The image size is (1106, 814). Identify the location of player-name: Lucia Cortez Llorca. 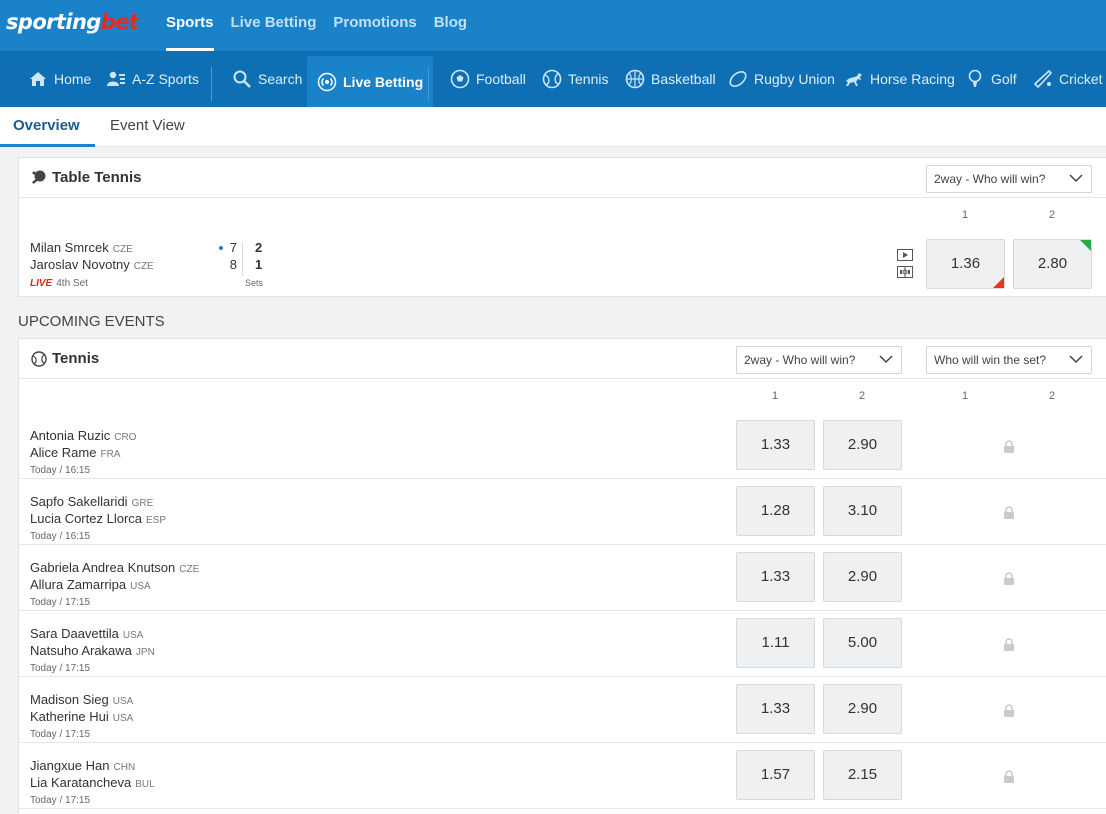
(86, 518).